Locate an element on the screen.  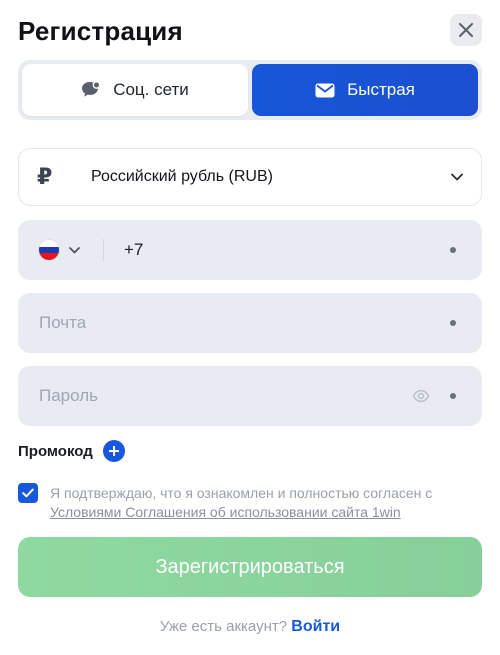
envelope-icon is located at coordinates (325, 90).